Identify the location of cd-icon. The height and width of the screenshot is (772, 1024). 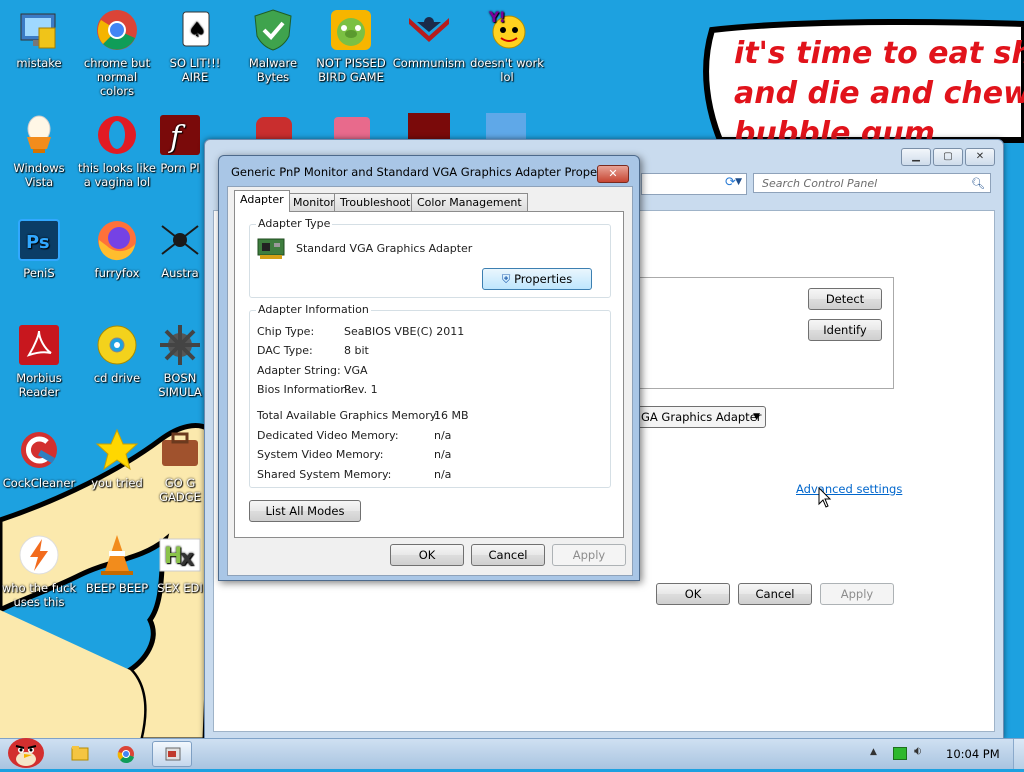
(117, 345).